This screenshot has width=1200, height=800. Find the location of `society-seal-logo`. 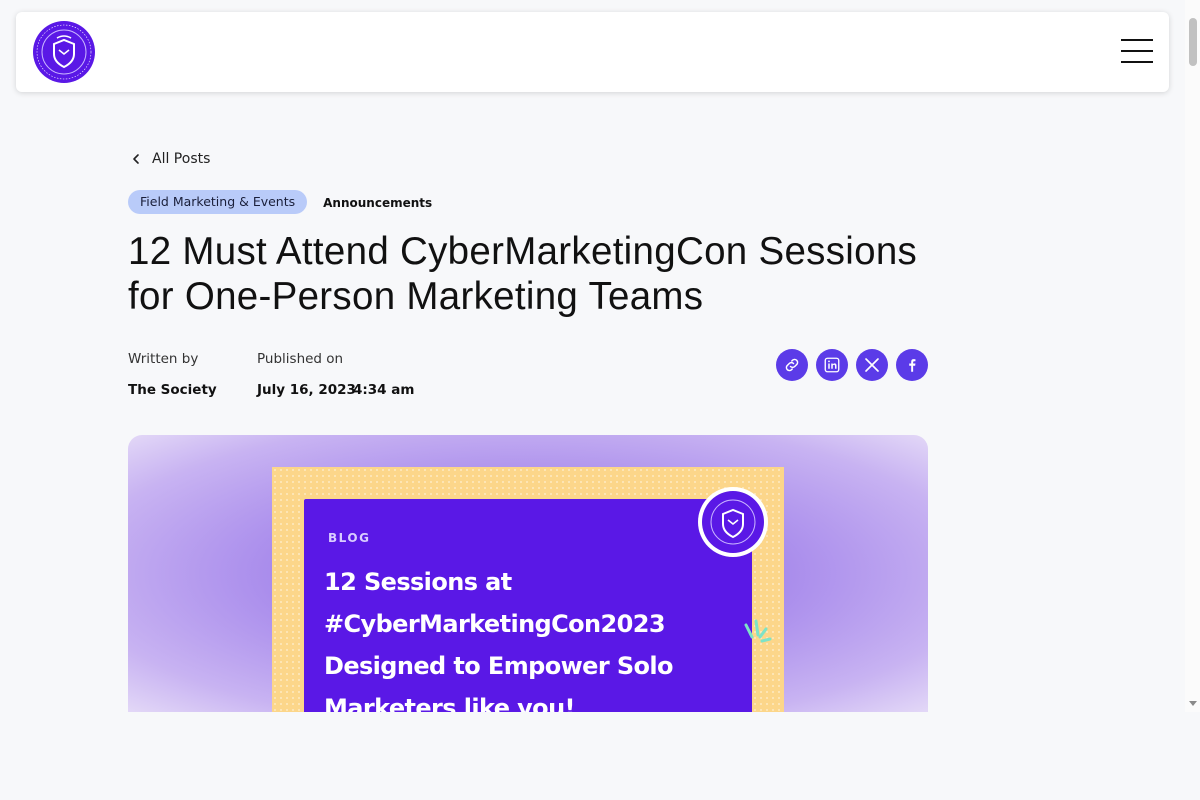

society-seal-logo is located at coordinates (733, 522).